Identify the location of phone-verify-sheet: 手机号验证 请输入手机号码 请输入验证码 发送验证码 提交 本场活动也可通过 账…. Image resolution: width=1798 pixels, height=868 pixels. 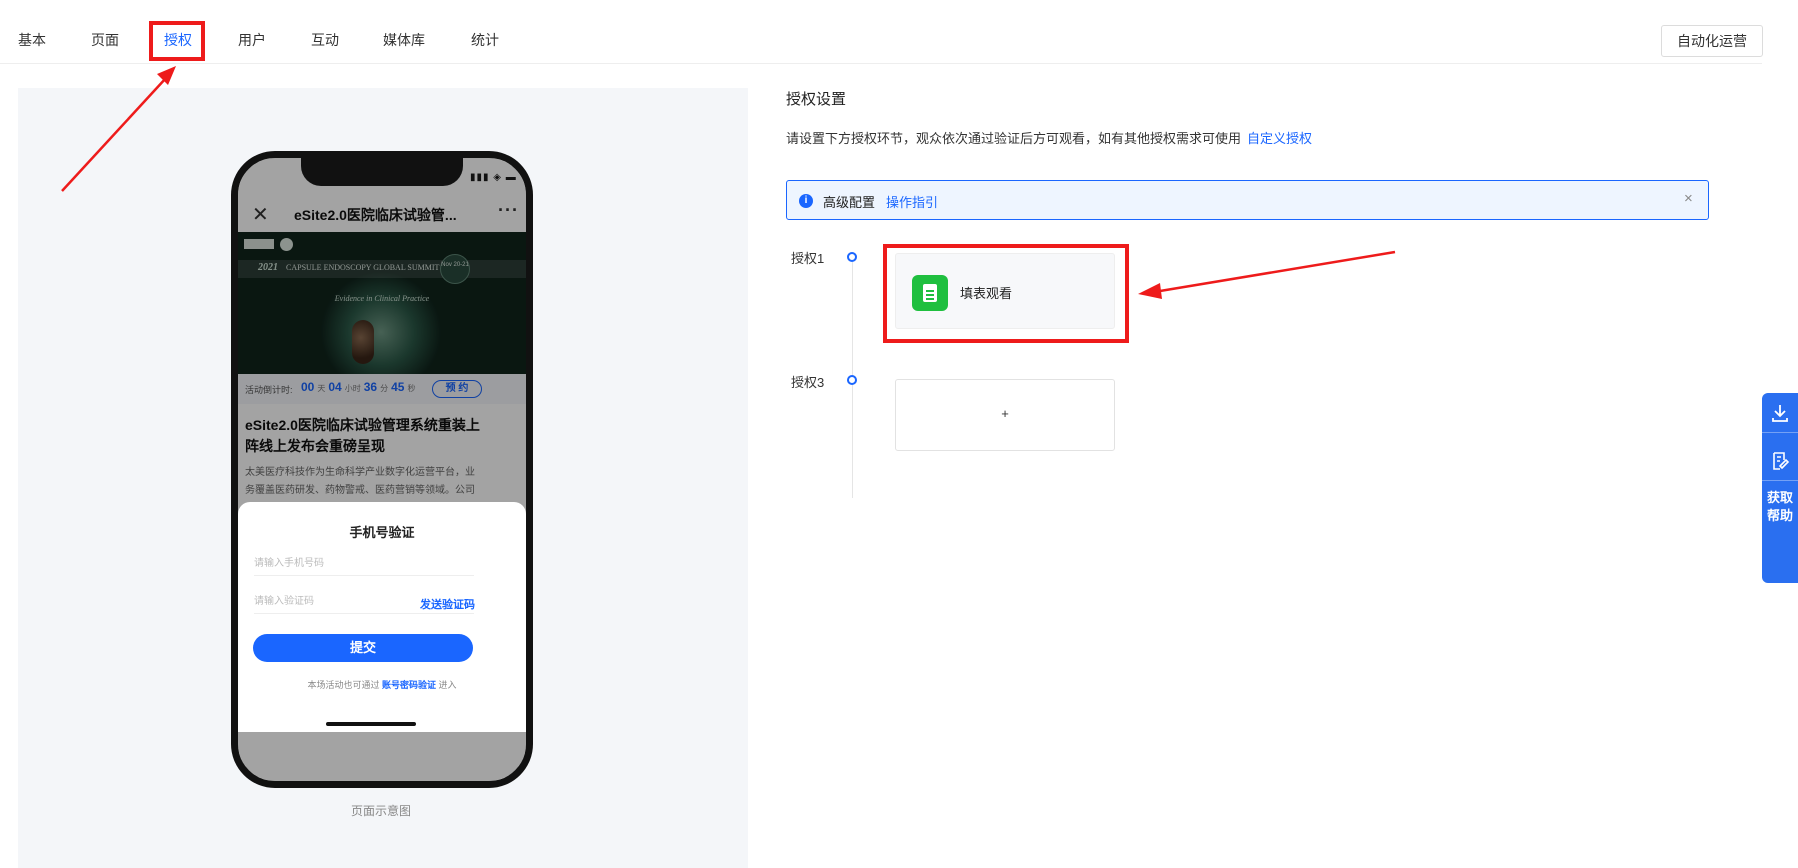
(382, 617).